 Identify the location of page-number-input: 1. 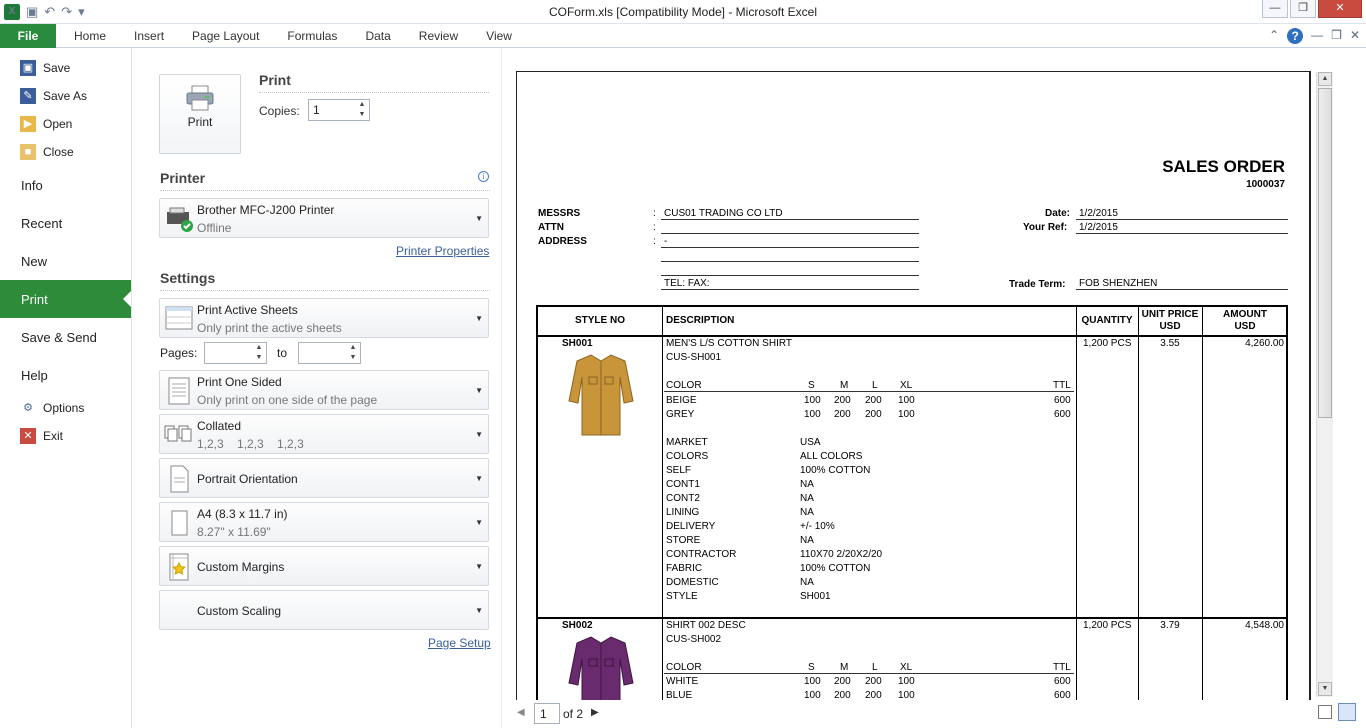
(547, 713).